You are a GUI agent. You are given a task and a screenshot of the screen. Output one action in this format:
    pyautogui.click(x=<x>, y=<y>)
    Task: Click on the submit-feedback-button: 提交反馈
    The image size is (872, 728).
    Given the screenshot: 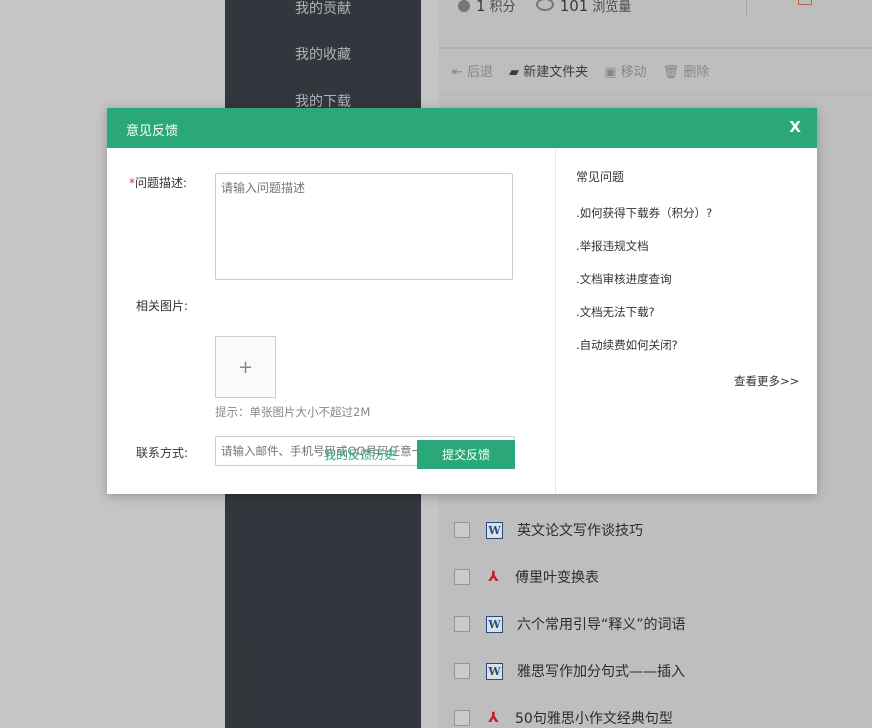 What is the action you would take?
    pyautogui.click(x=466, y=454)
    